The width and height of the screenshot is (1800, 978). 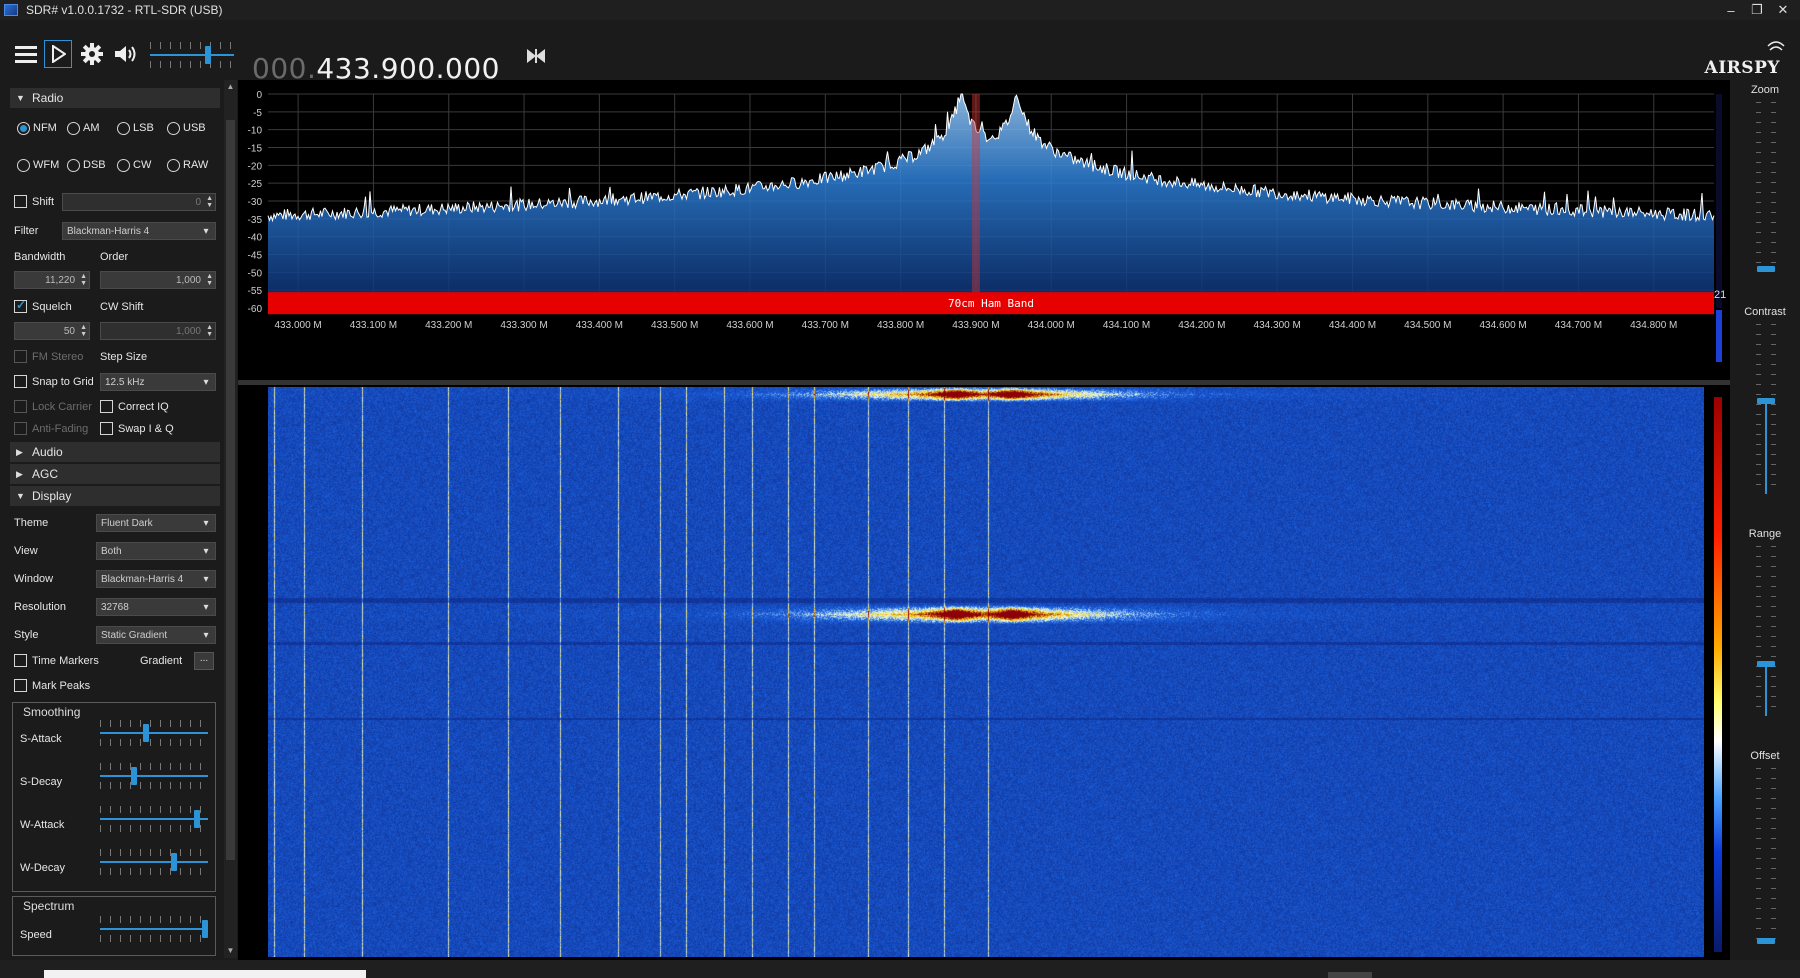 I want to click on mode-dsb-label: DSB, so click(x=94, y=165).